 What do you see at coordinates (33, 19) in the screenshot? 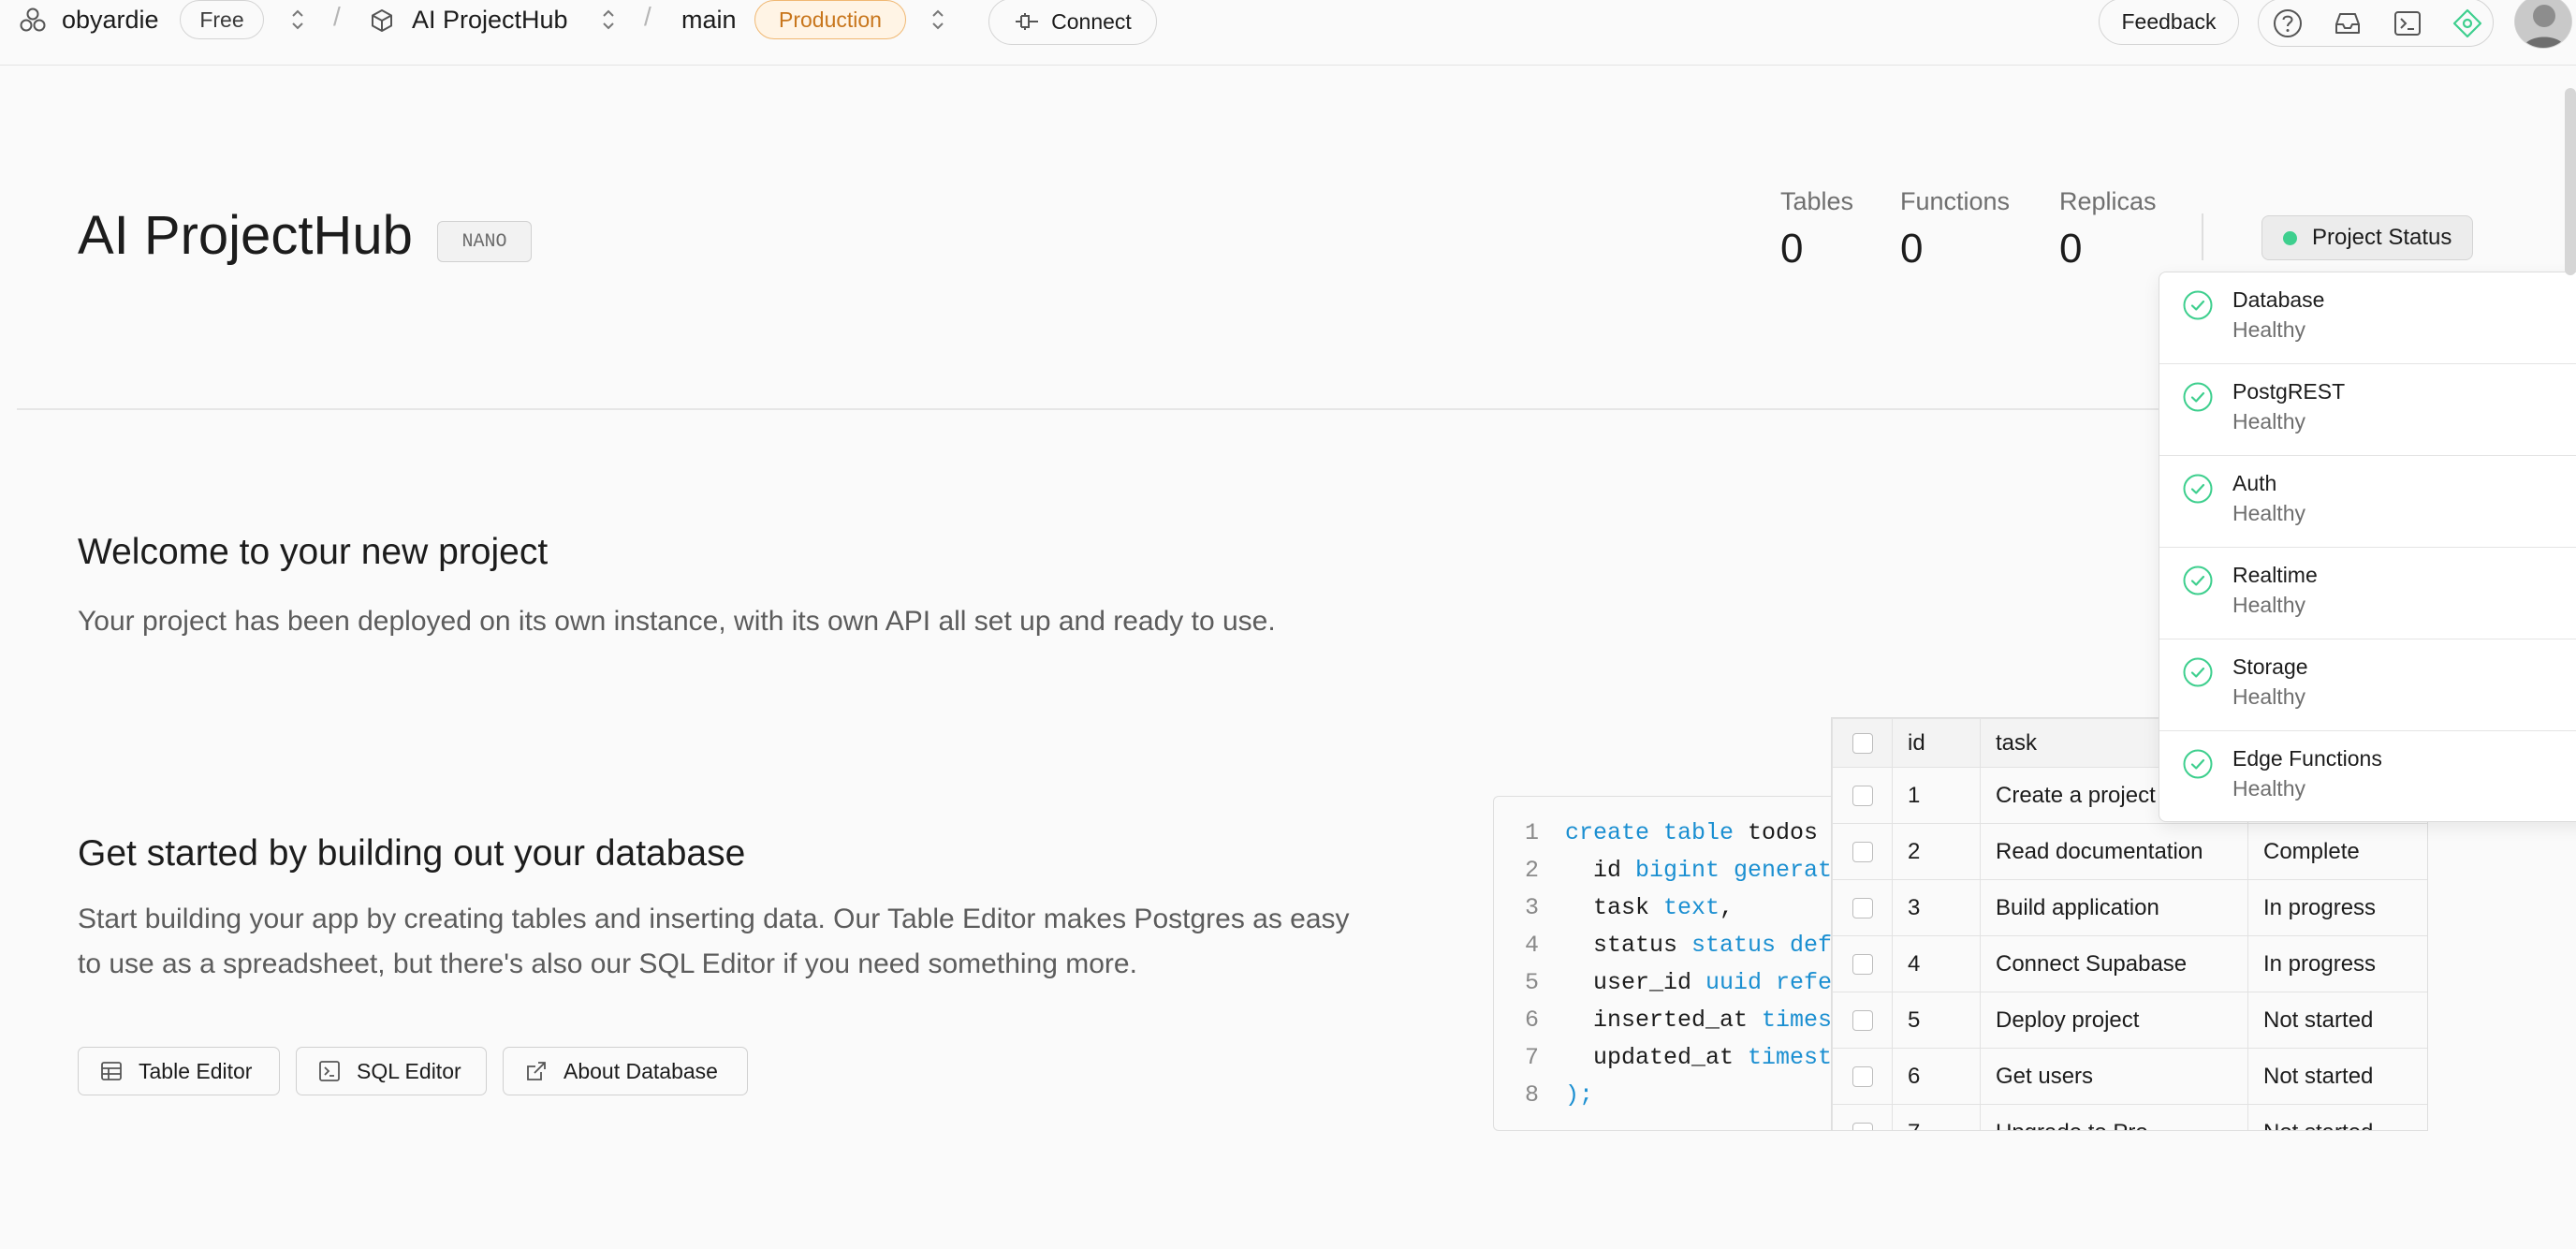
I see `org-icon` at bounding box center [33, 19].